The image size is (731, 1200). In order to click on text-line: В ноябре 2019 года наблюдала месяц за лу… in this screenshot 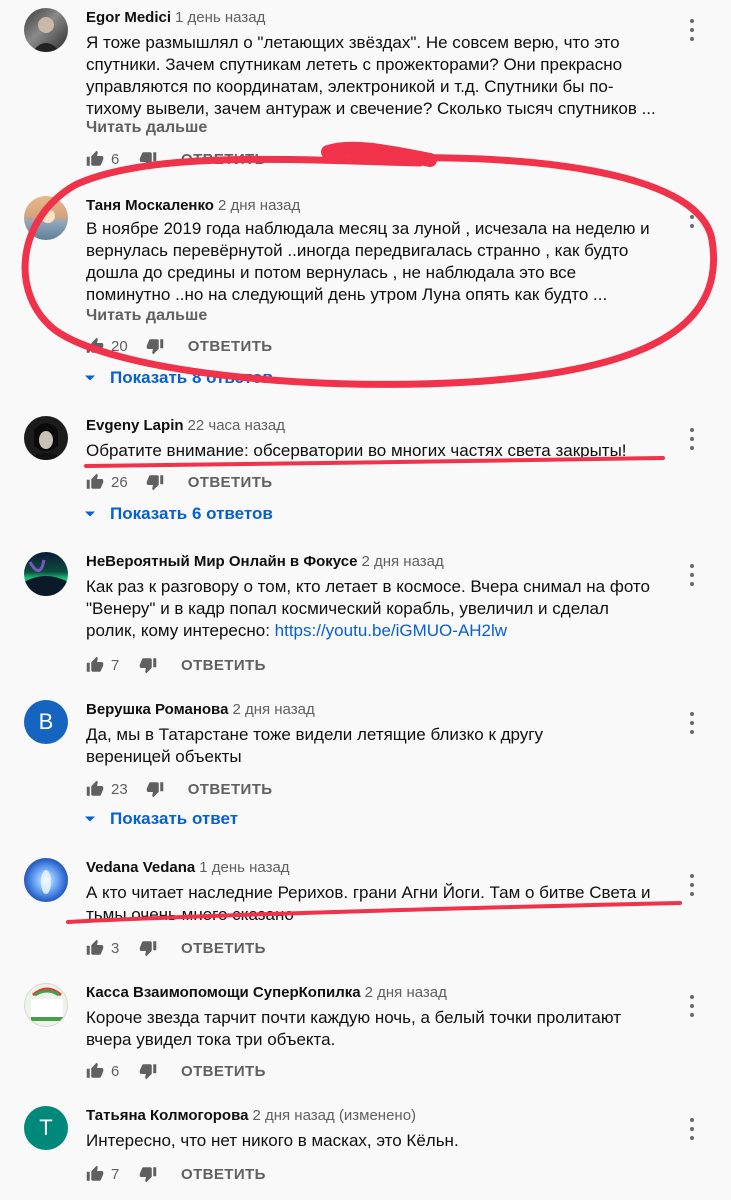, I will do `click(368, 228)`.